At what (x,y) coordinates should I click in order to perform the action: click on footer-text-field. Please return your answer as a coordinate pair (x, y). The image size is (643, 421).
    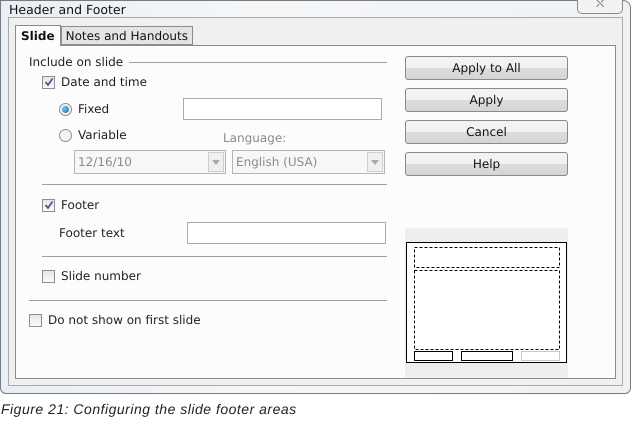
    Looking at the image, I should click on (286, 233).